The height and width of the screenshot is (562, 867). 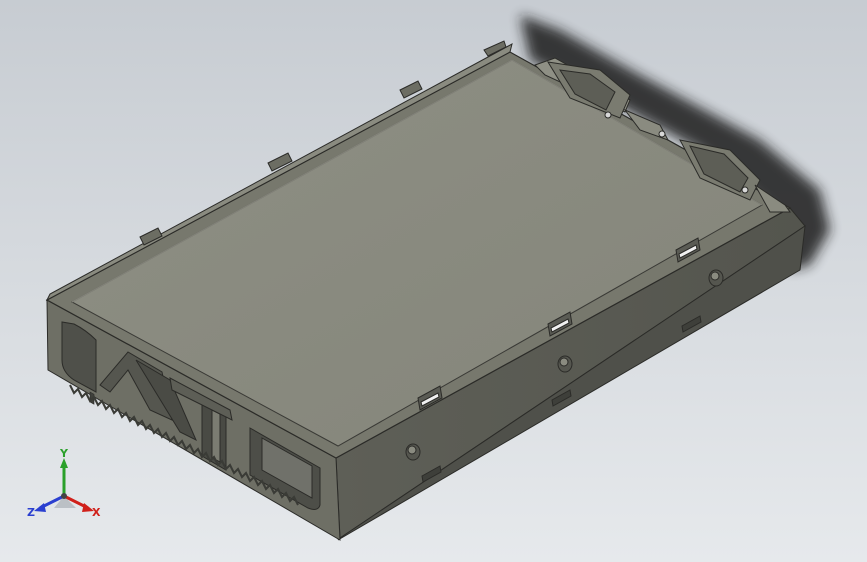 What do you see at coordinates (31, 512) in the screenshot?
I see `z-axis-label: Z` at bounding box center [31, 512].